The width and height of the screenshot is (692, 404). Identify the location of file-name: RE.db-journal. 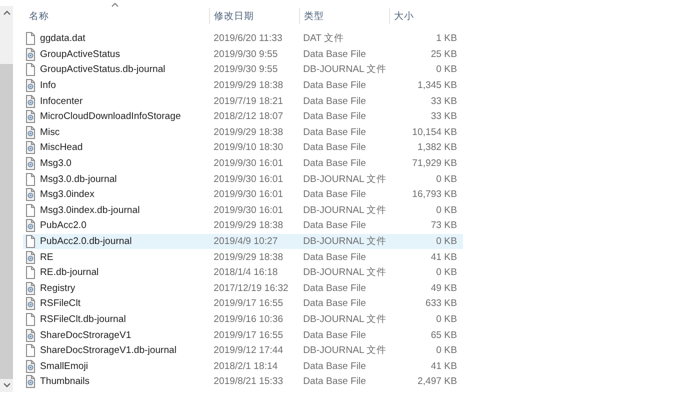
(69, 272).